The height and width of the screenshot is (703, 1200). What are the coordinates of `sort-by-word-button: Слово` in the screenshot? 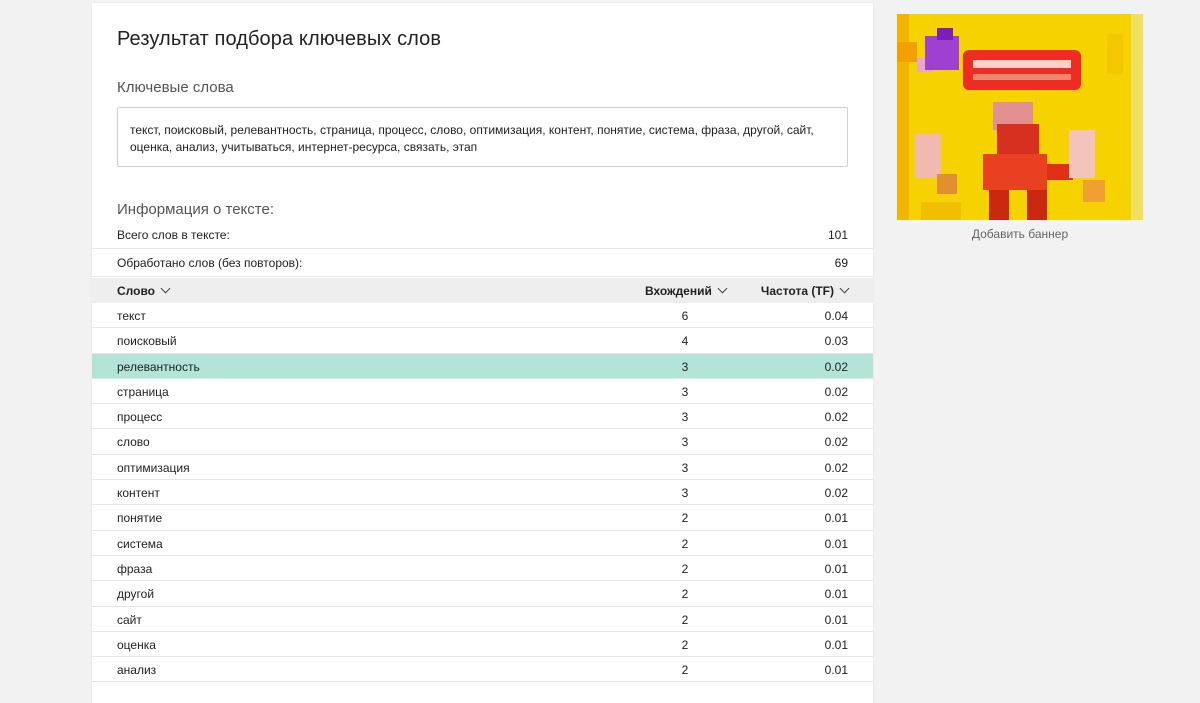 It's located at (144, 290).